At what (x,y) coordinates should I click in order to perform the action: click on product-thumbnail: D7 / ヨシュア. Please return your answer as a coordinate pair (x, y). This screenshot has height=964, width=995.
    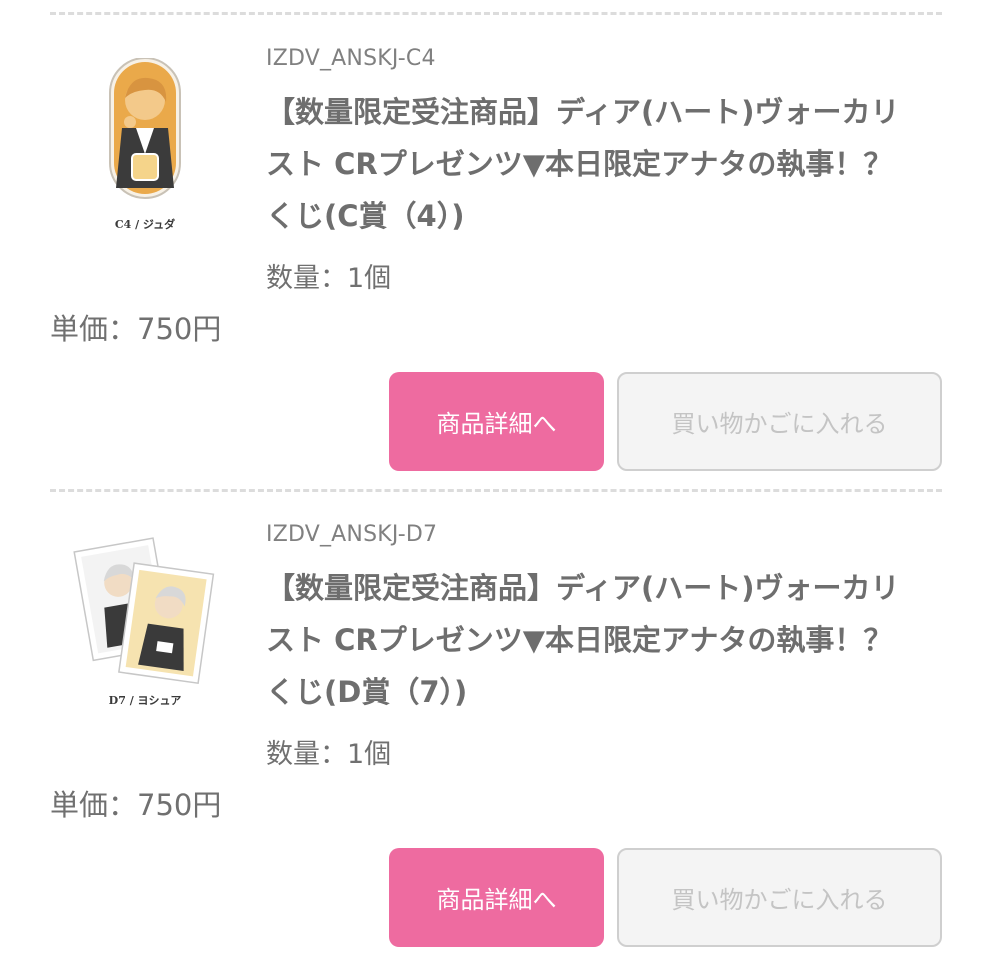
    Looking at the image, I should click on (145, 624).